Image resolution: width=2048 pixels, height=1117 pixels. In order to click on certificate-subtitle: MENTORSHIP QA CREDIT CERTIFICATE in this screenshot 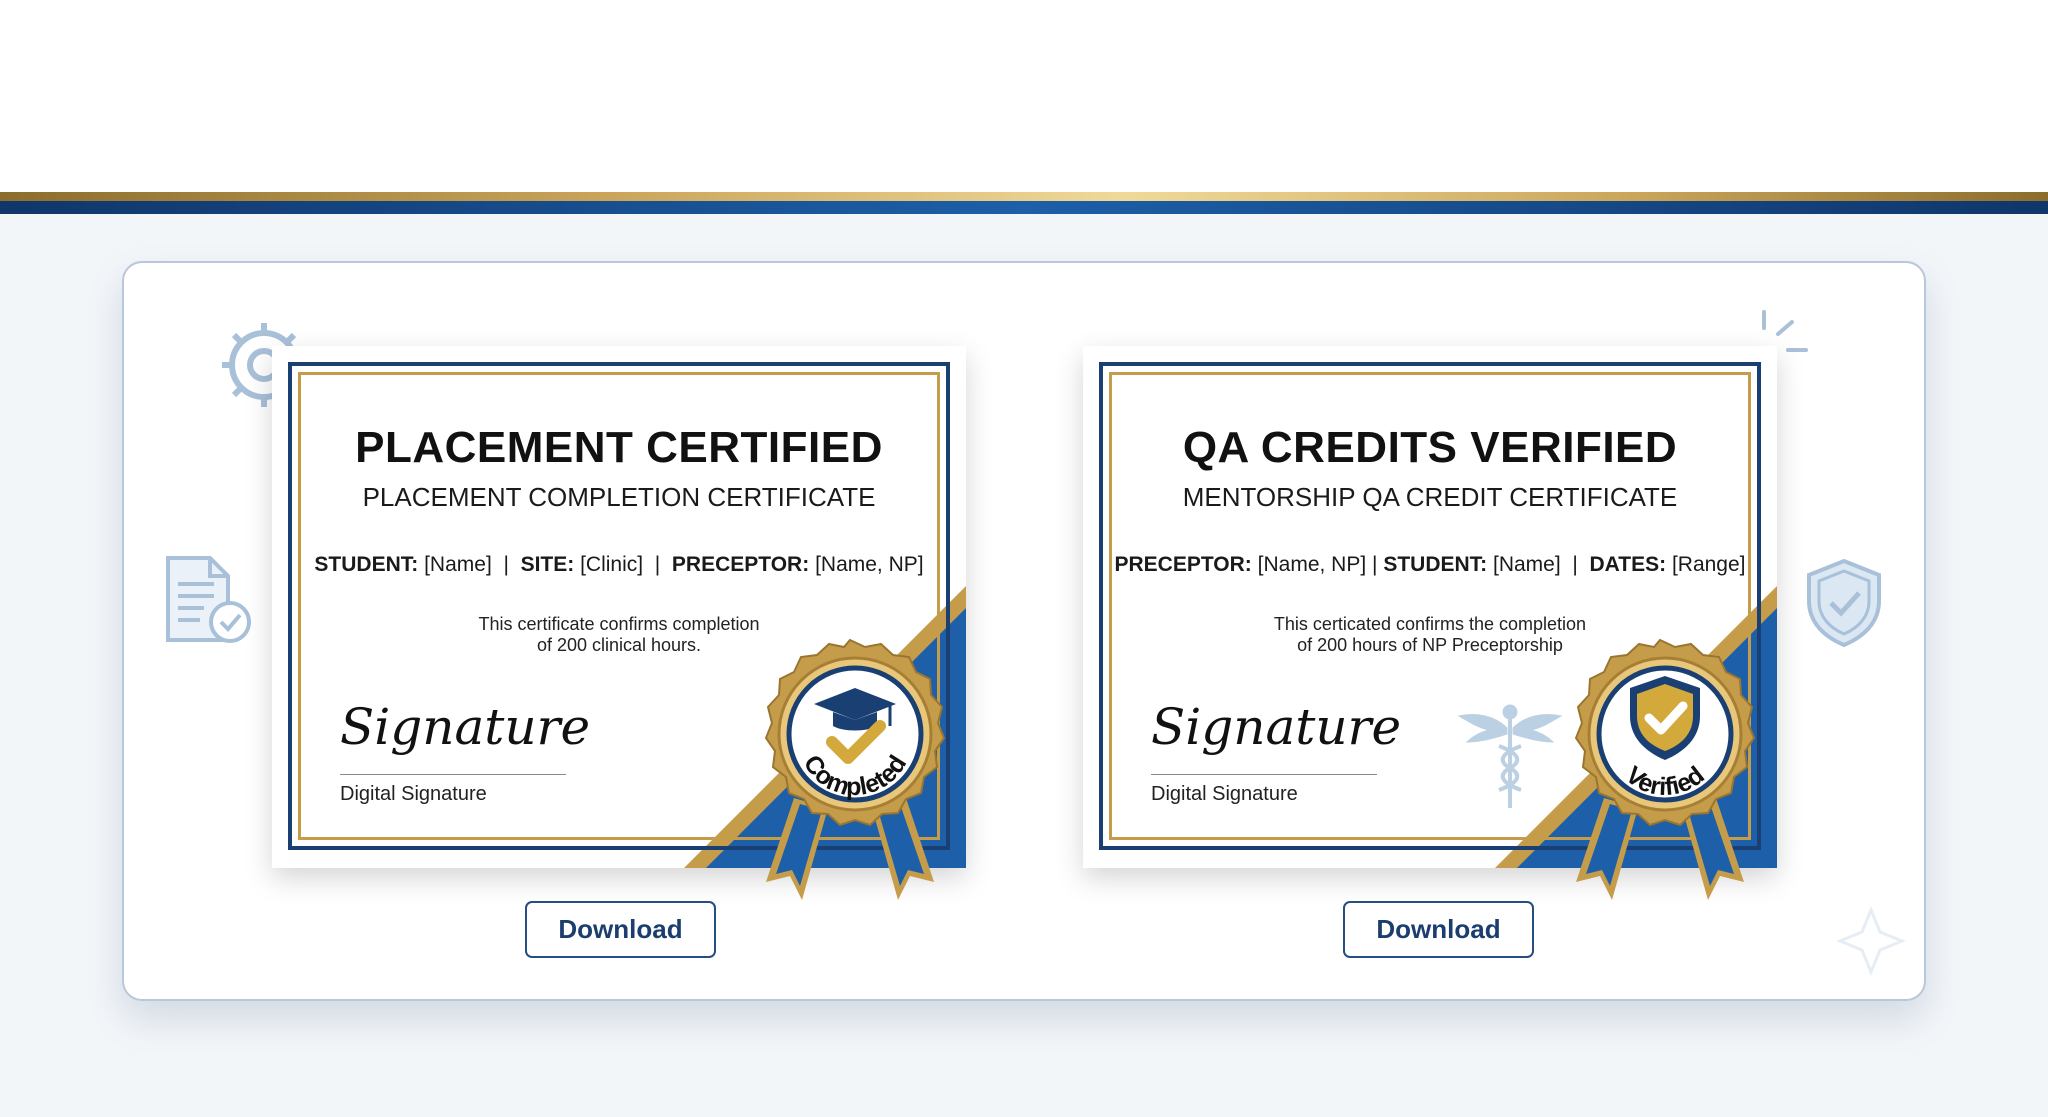, I will do `click(1430, 497)`.